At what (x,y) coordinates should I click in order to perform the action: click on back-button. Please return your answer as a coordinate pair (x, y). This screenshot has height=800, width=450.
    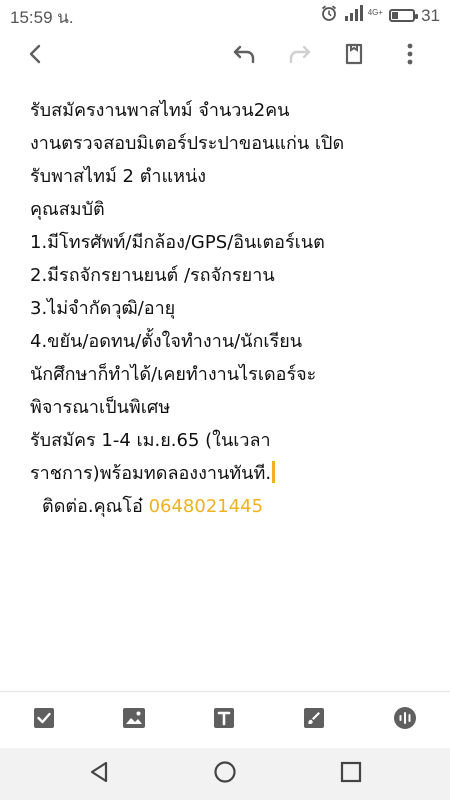
    Looking at the image, I should click on (36, 56).